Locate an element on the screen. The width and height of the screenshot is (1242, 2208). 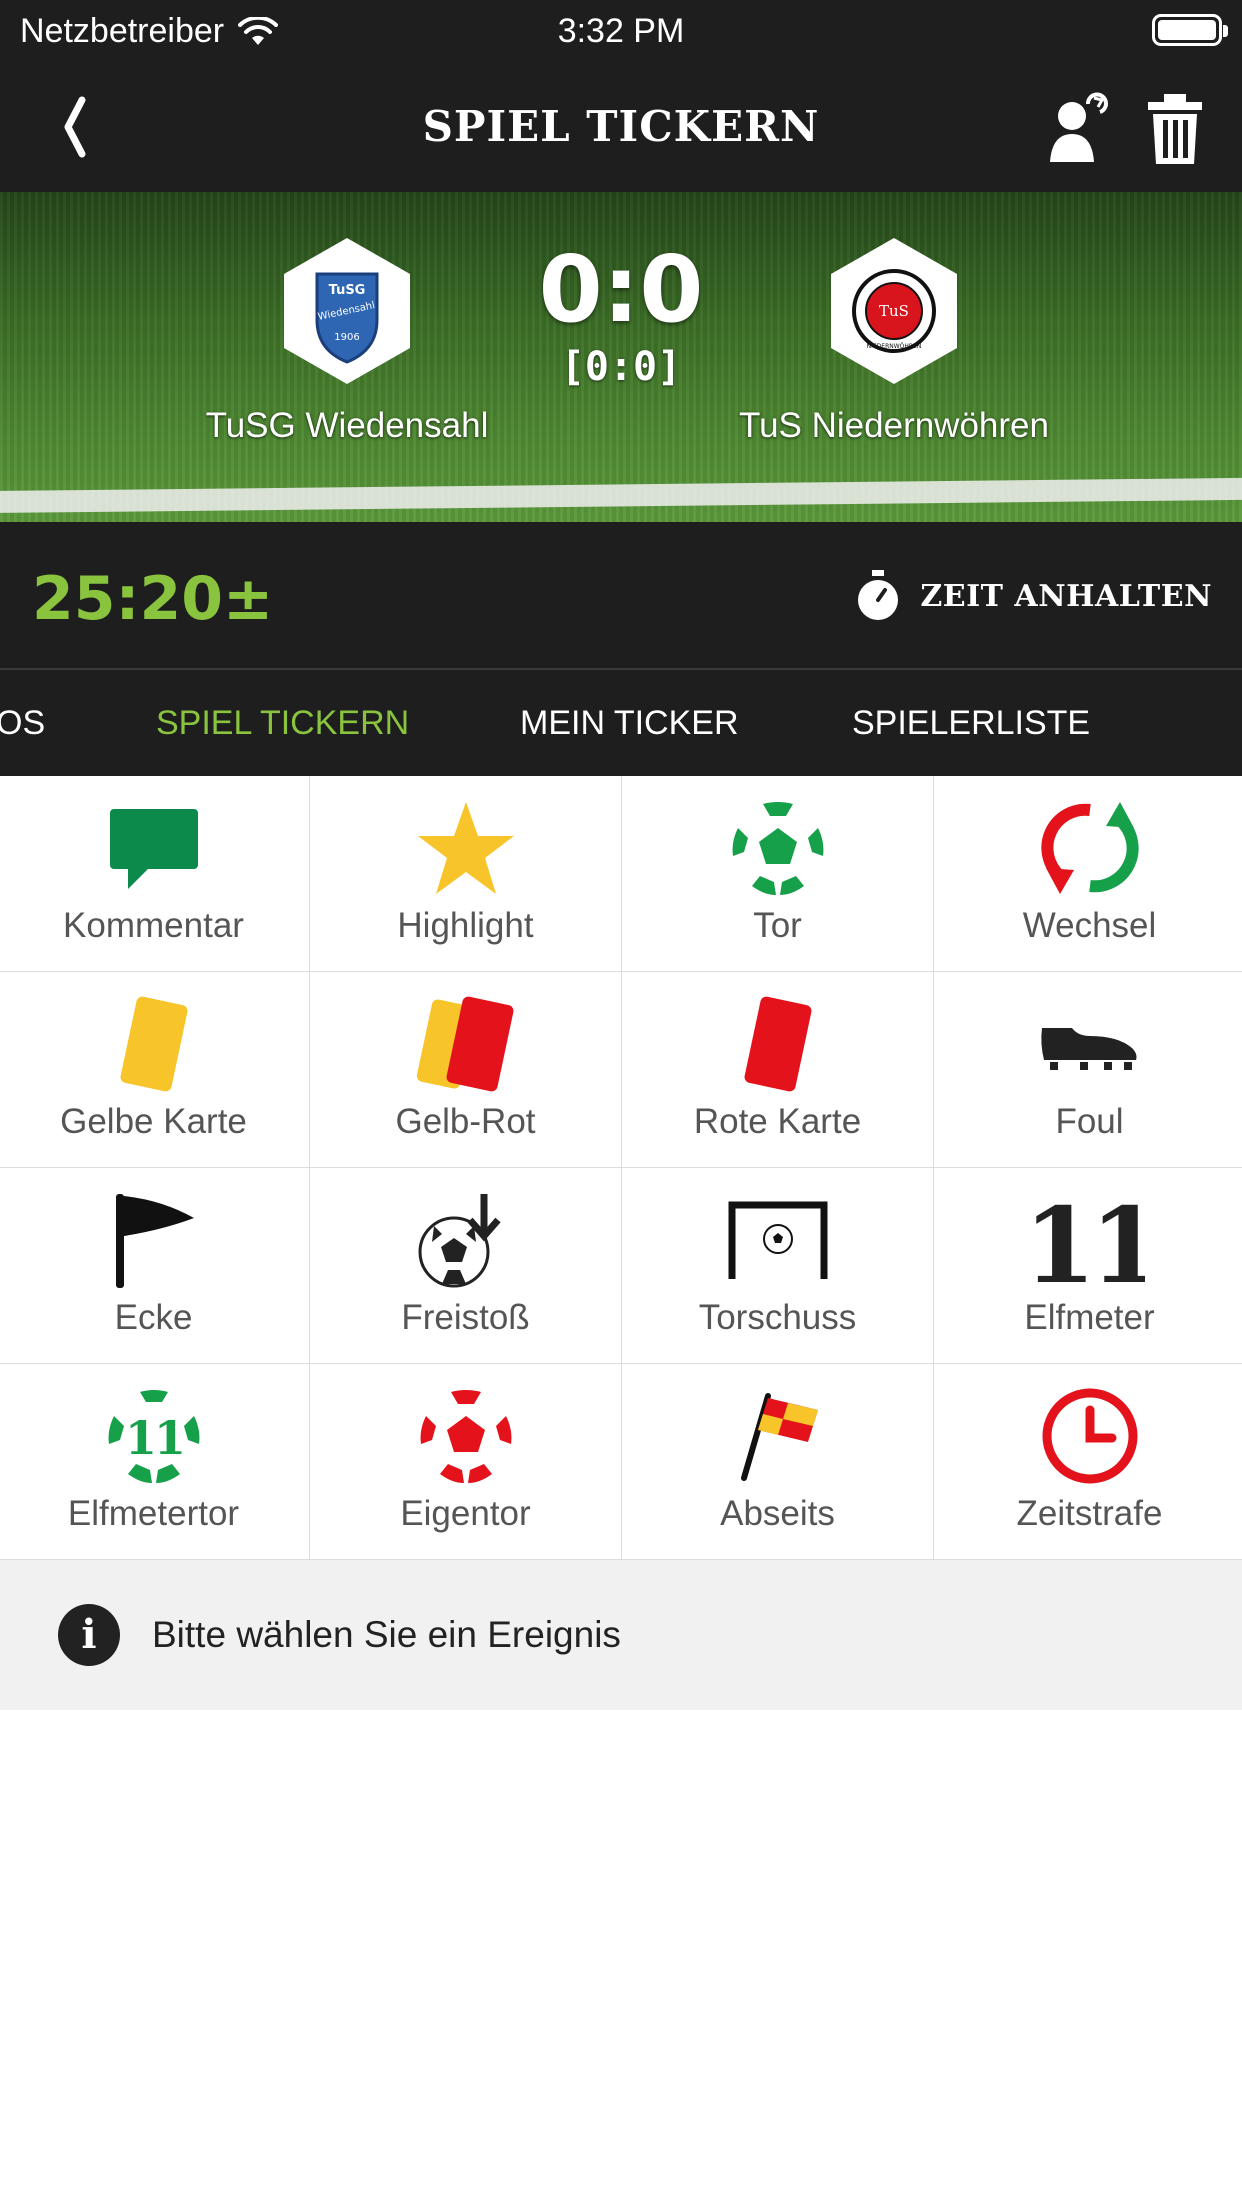
event-label: Zeitstrafe is located at coordinates (1089, 1513).